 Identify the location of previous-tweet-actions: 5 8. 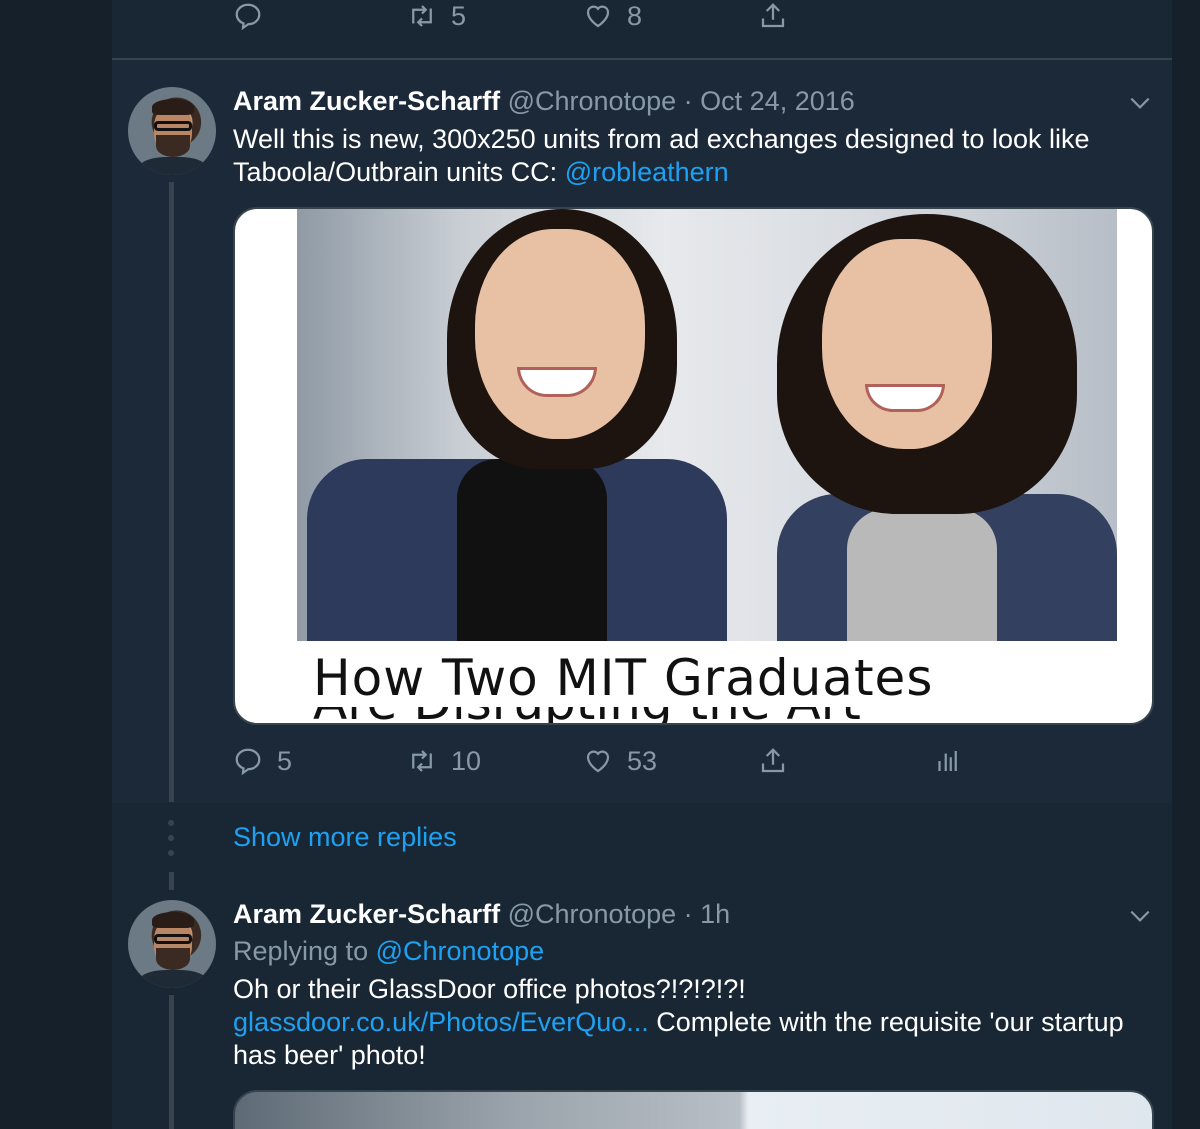
(600, 18).